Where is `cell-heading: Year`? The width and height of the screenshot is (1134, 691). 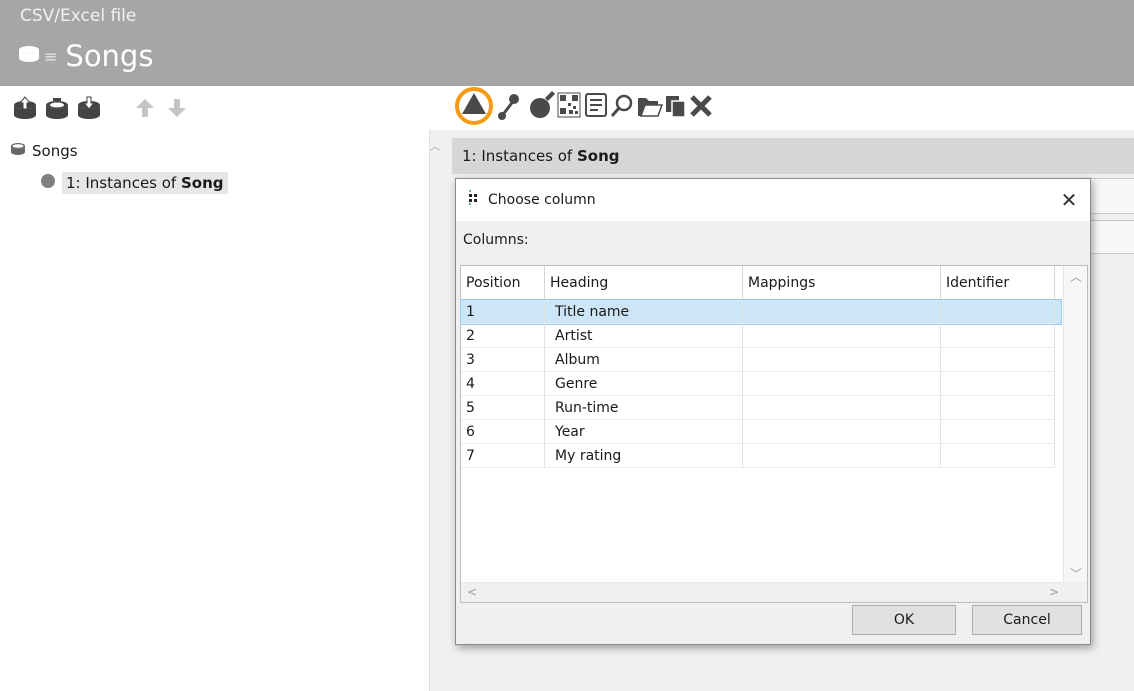
cell-heading: Year is located at coordinates (644, 432).